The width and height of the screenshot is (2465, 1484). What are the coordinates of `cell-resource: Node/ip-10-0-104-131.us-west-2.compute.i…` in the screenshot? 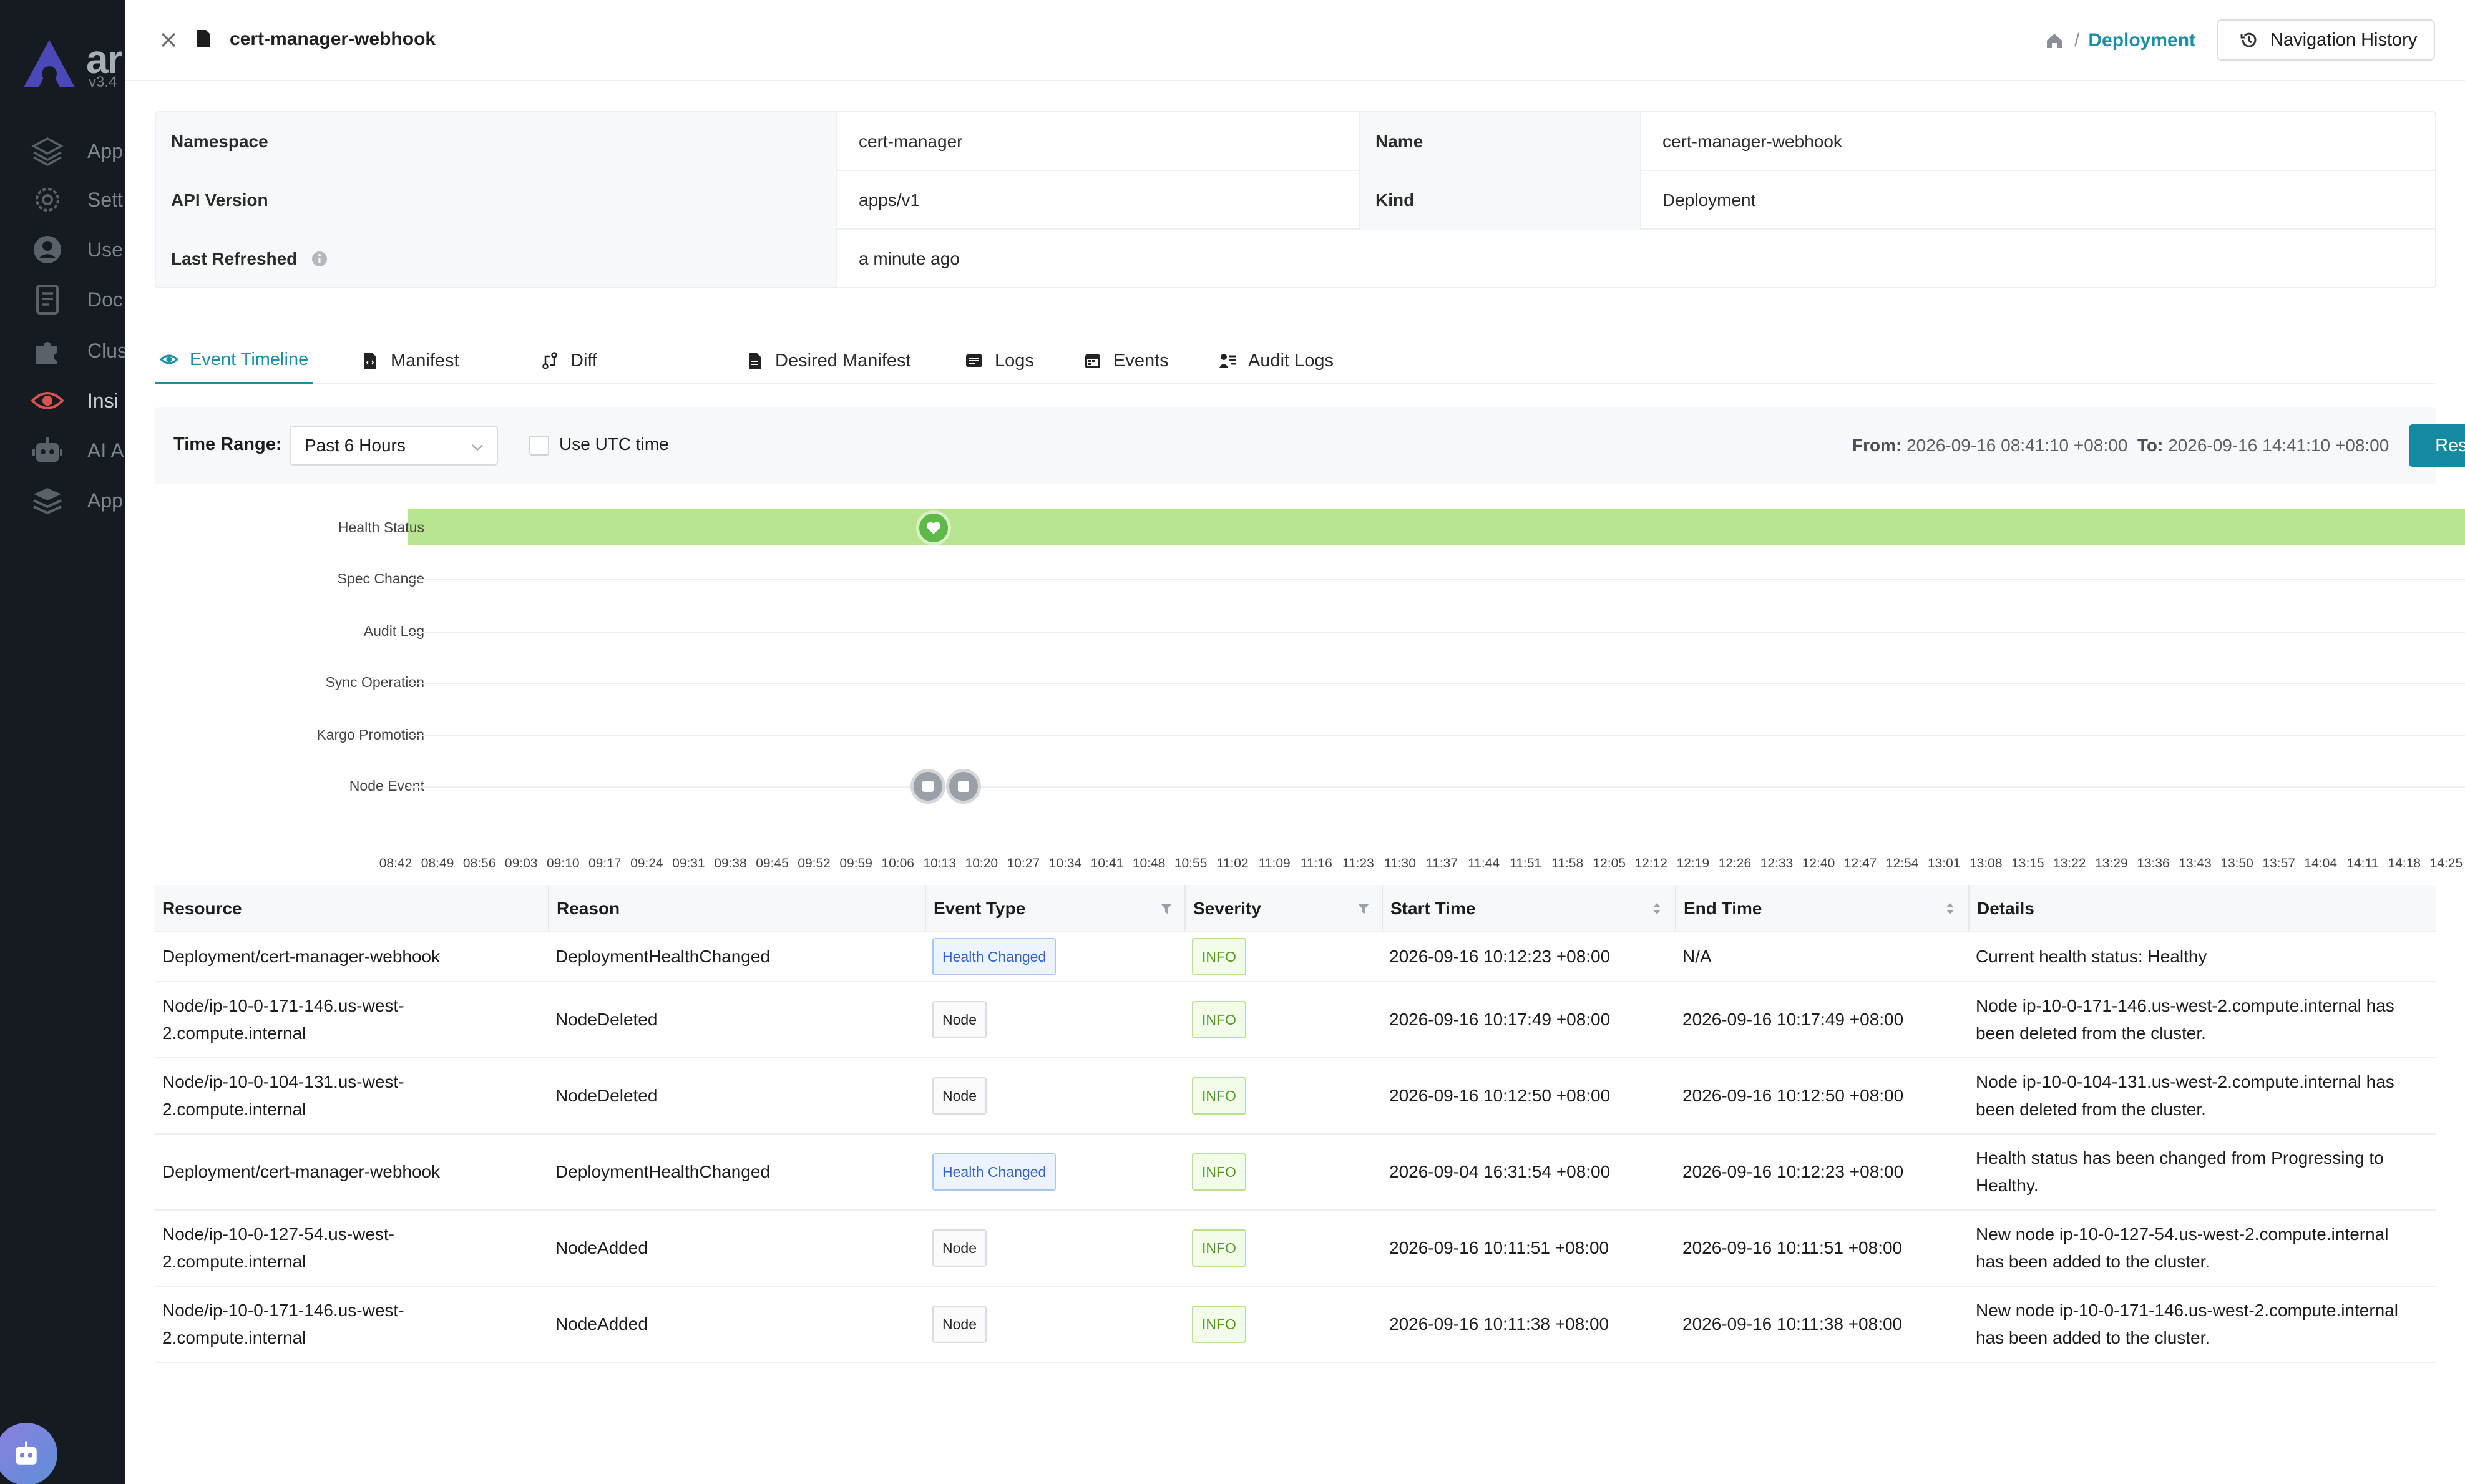 It's located at (283, 1095).